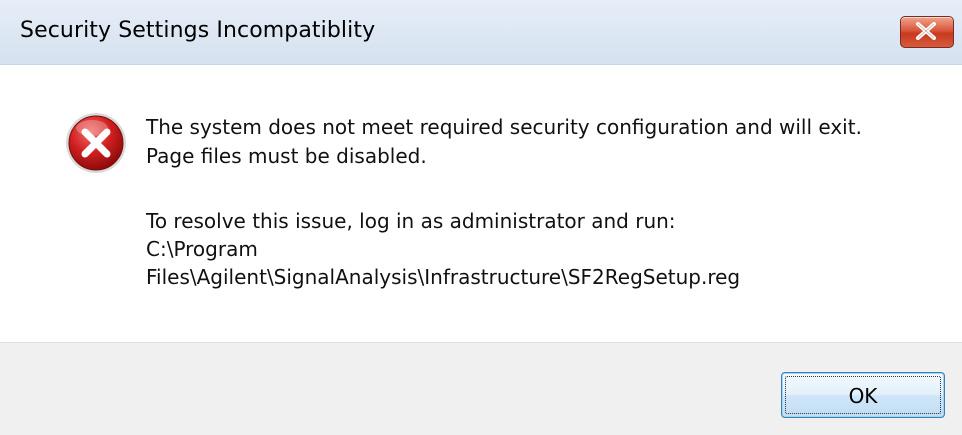 This screenshot has height=435, width=962. I want to click on message-line-4: C:\Program, so click(202, 249).